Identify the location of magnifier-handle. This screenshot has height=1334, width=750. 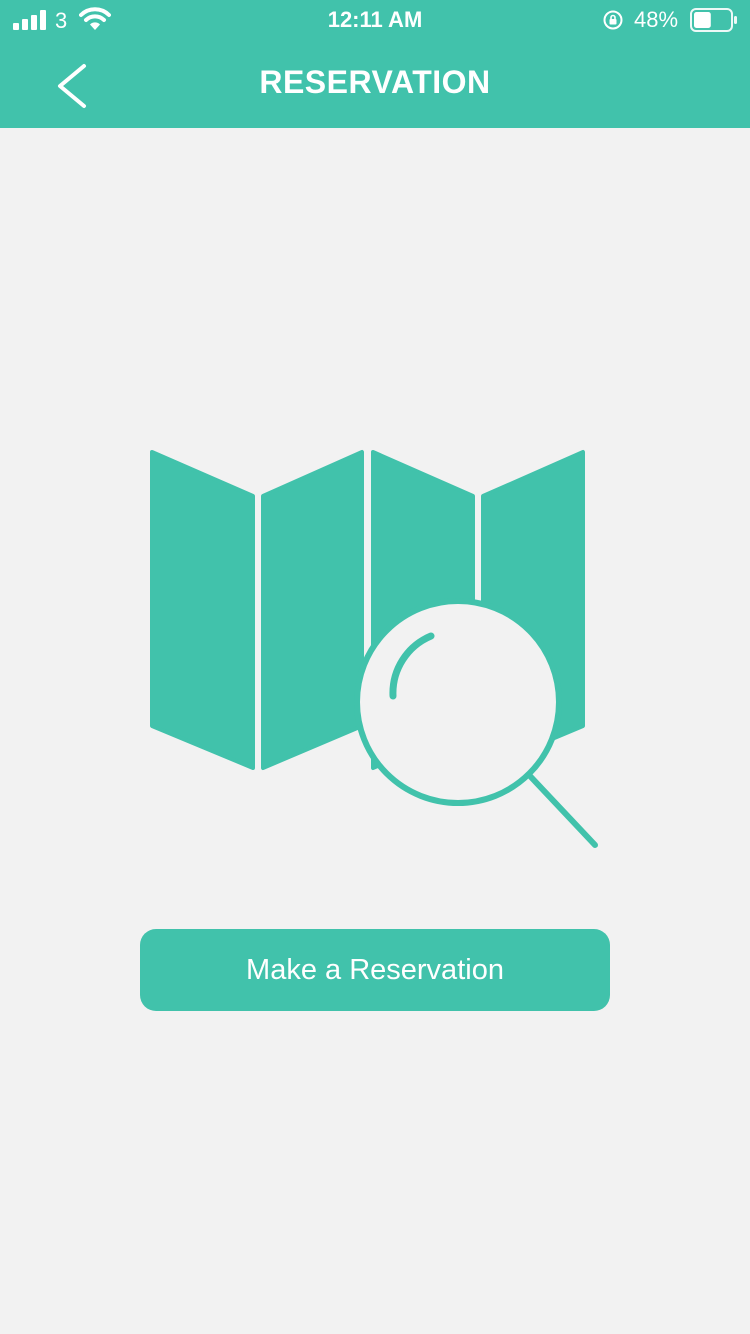
(562, 810).